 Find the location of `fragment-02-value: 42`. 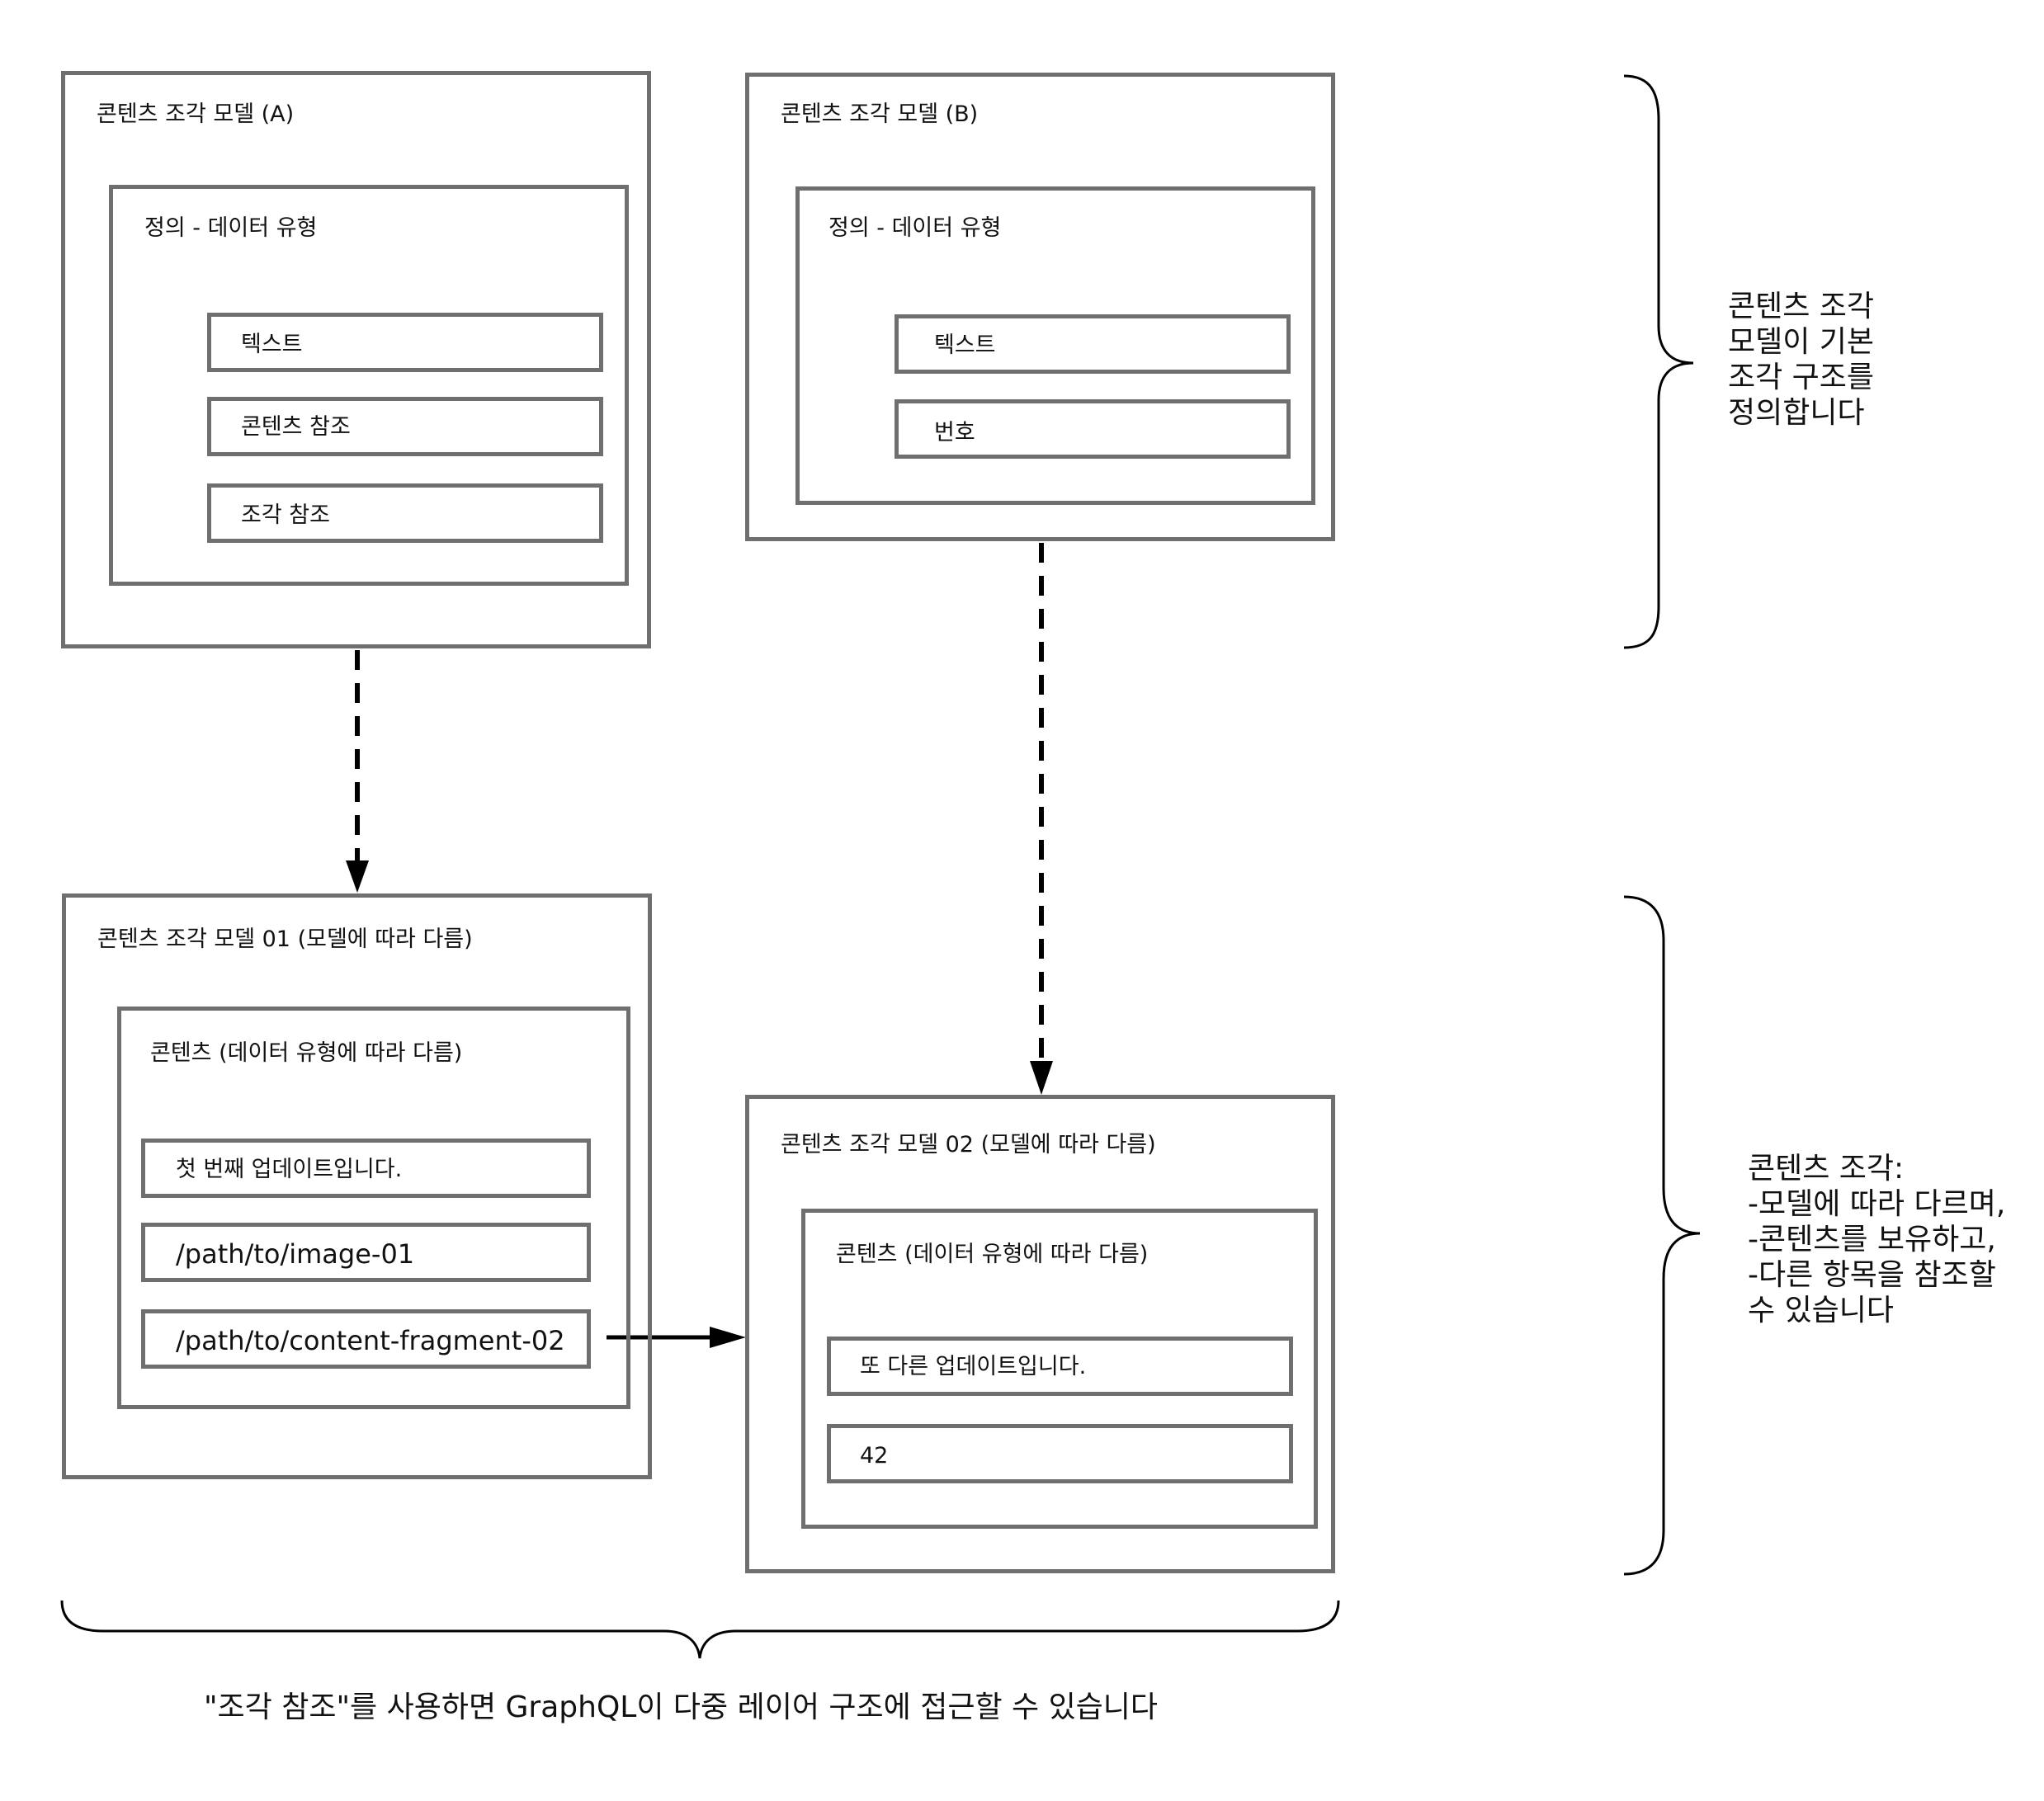

fragment-02-value: 42 is located at coordinates (1060, 1453).